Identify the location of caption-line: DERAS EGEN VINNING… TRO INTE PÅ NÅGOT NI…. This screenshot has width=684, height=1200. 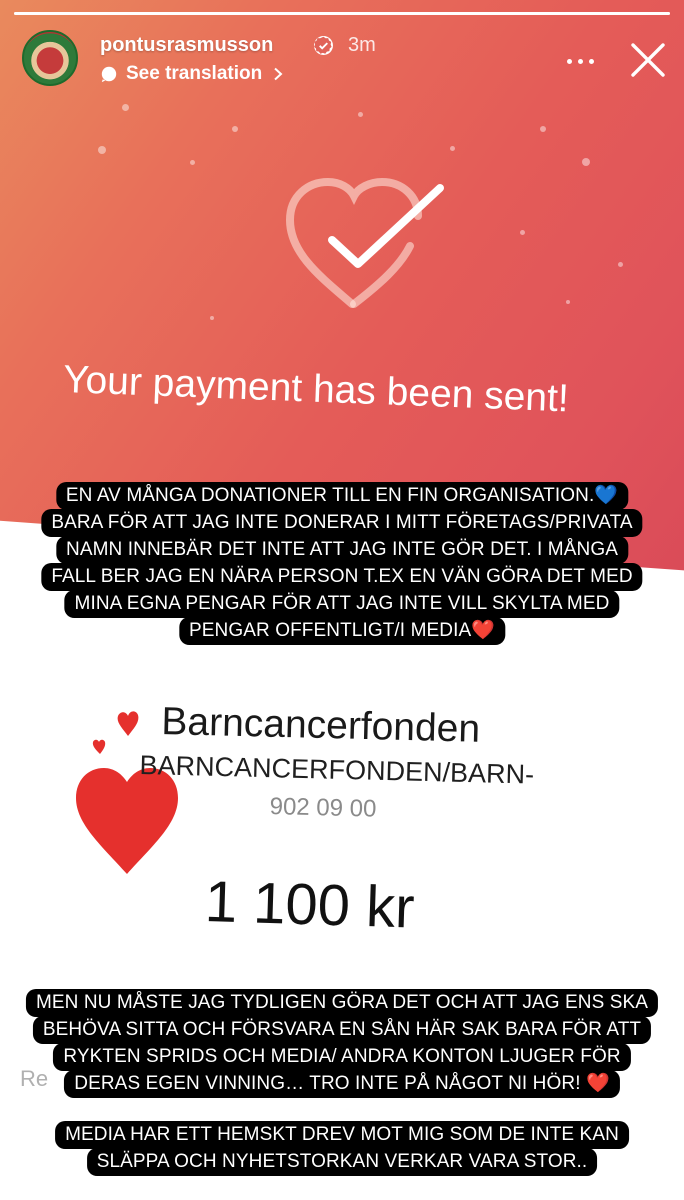
(342, 1084).